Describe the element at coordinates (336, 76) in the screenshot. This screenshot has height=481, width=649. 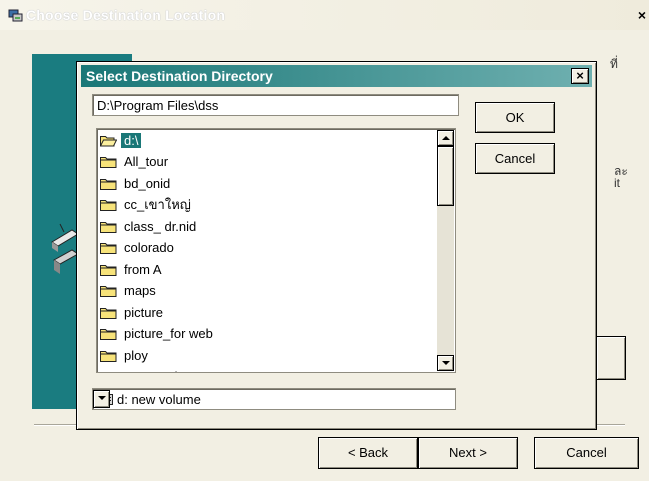
I see `dialog-title-bar: Select Destination Directory ×` at that location.